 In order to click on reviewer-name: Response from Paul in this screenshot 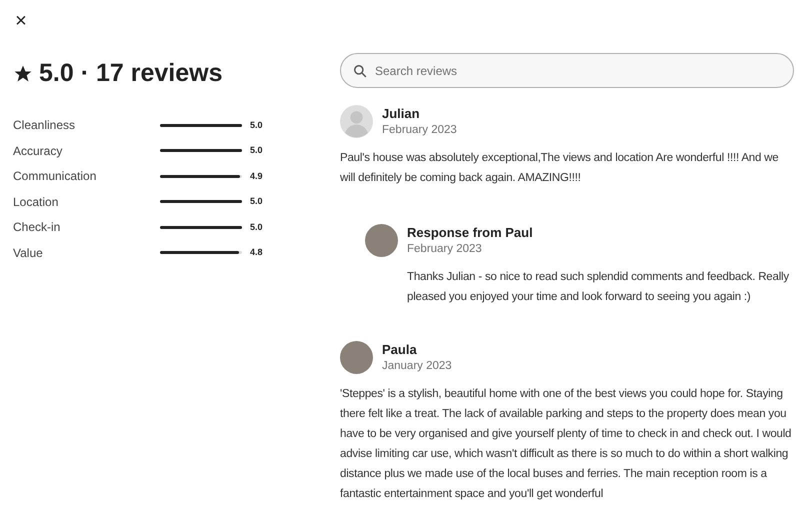, I will do `click(470, 232)`.